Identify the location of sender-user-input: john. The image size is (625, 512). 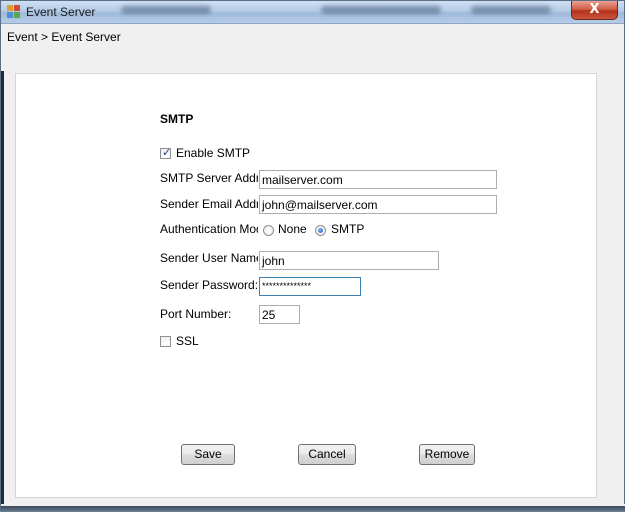
(349, 260).